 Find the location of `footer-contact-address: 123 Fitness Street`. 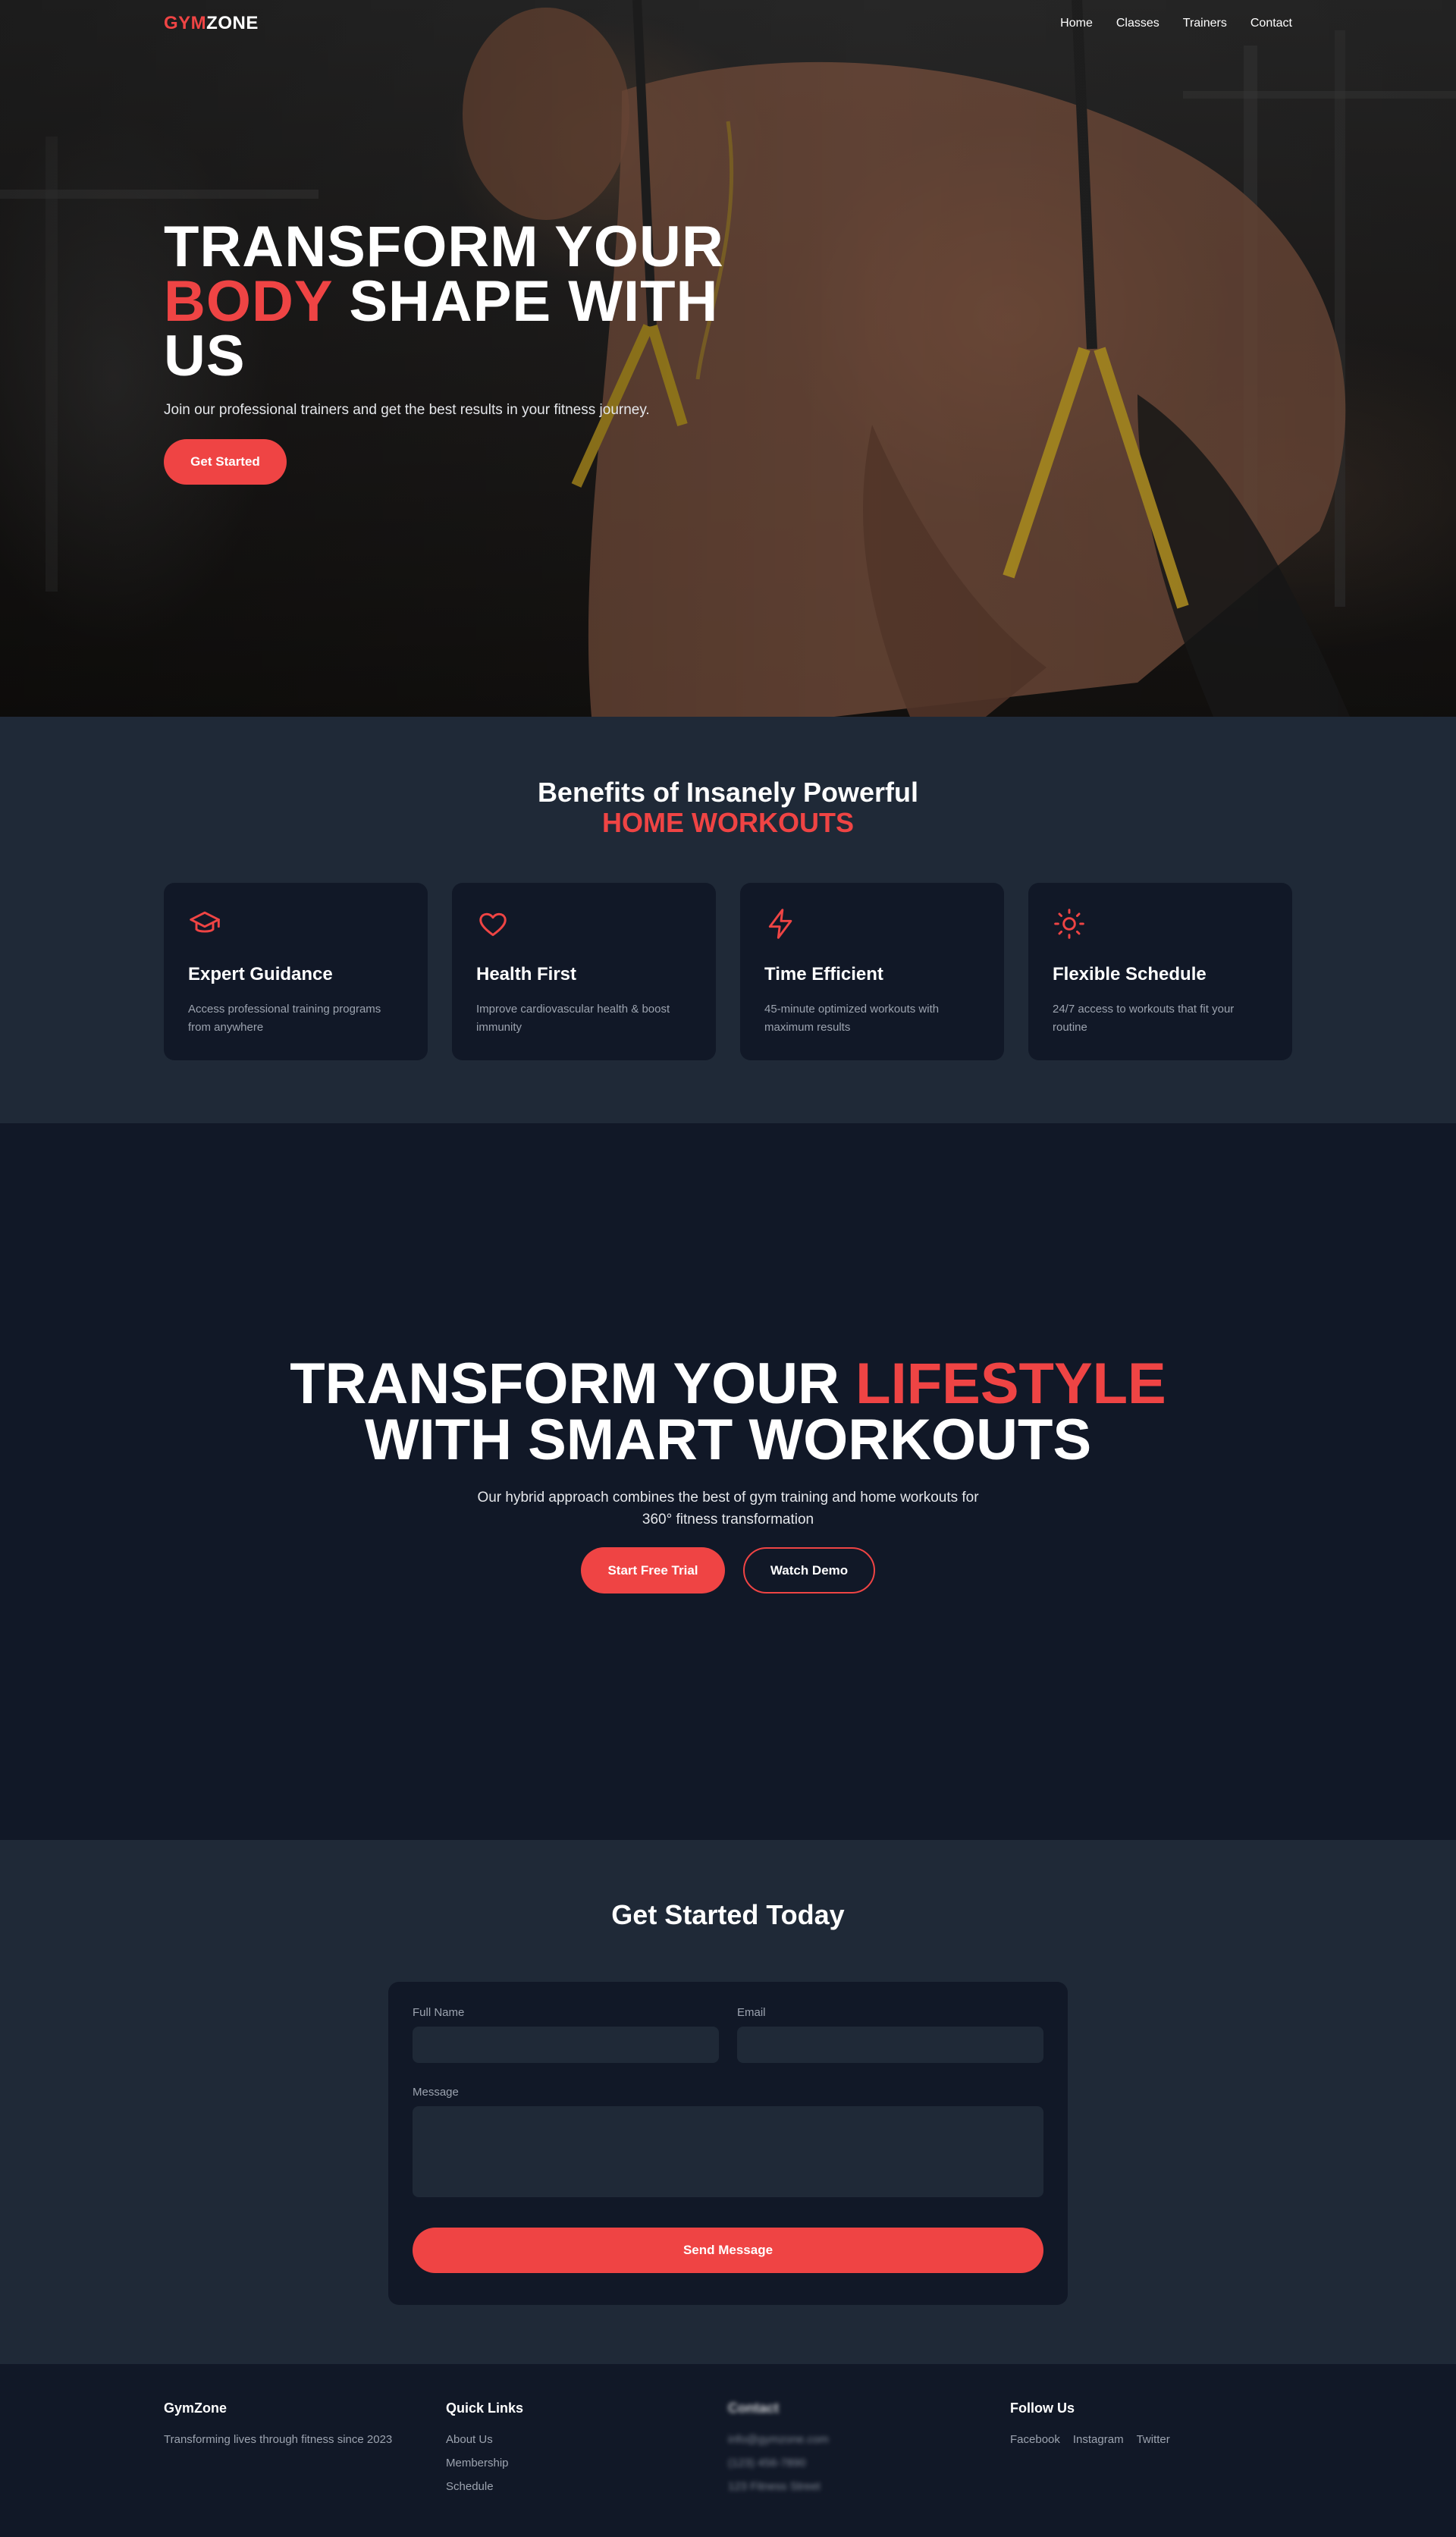

footer-contact-address: 123 Fitness Street is located at coordinates (774, 2486).